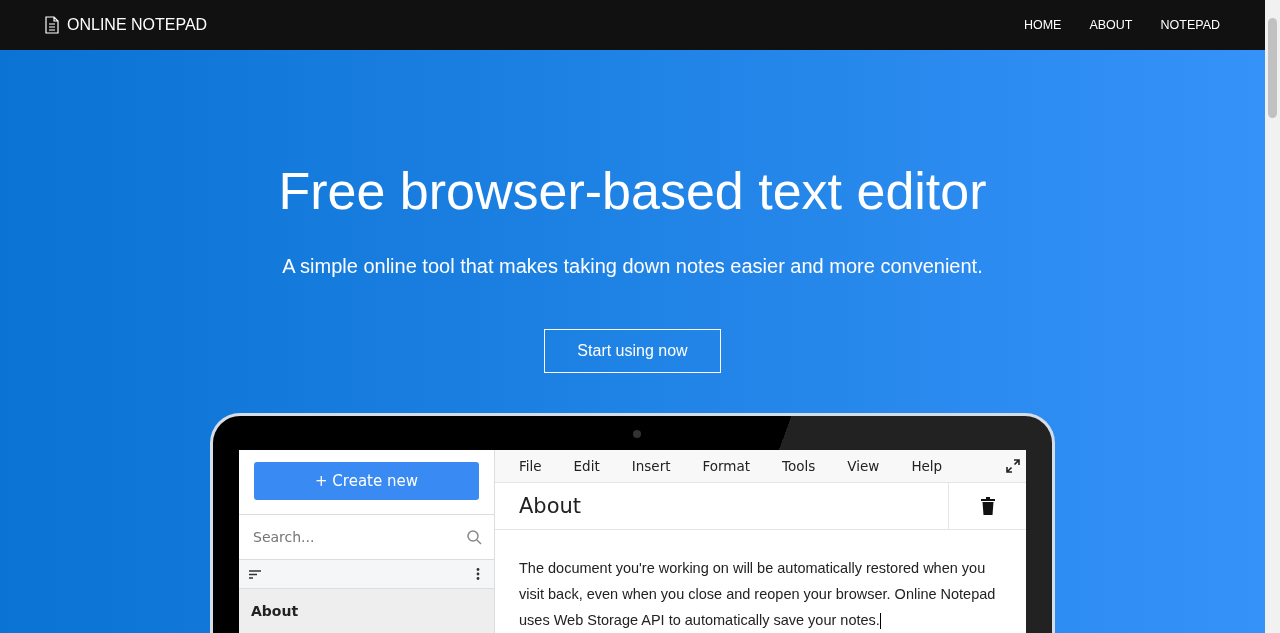 Image resolution: width=1280 pixels, height=633 pixels. I want to click on hero-subtitle: A simple online tool that makes taking down notes easier and more convenient., so click(632, 266).